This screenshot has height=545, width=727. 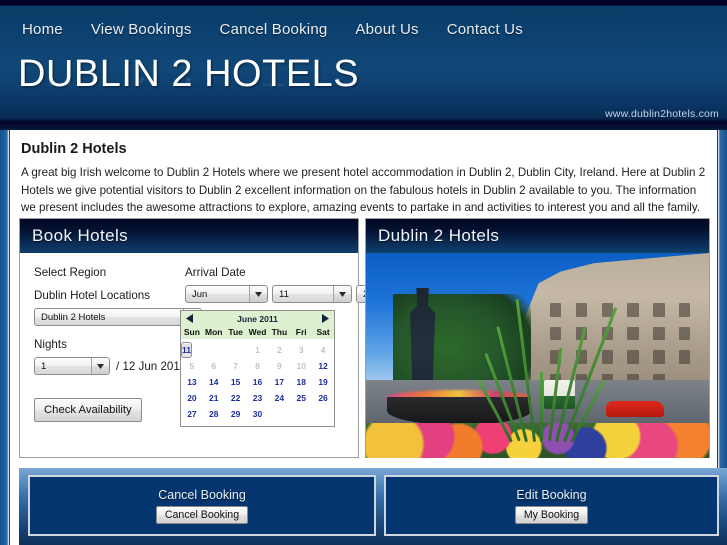 I want to click on site-logo: DUBLIN 2 HOTELS DUBLIN 2 HOTELS, so click(x=188, y=83).